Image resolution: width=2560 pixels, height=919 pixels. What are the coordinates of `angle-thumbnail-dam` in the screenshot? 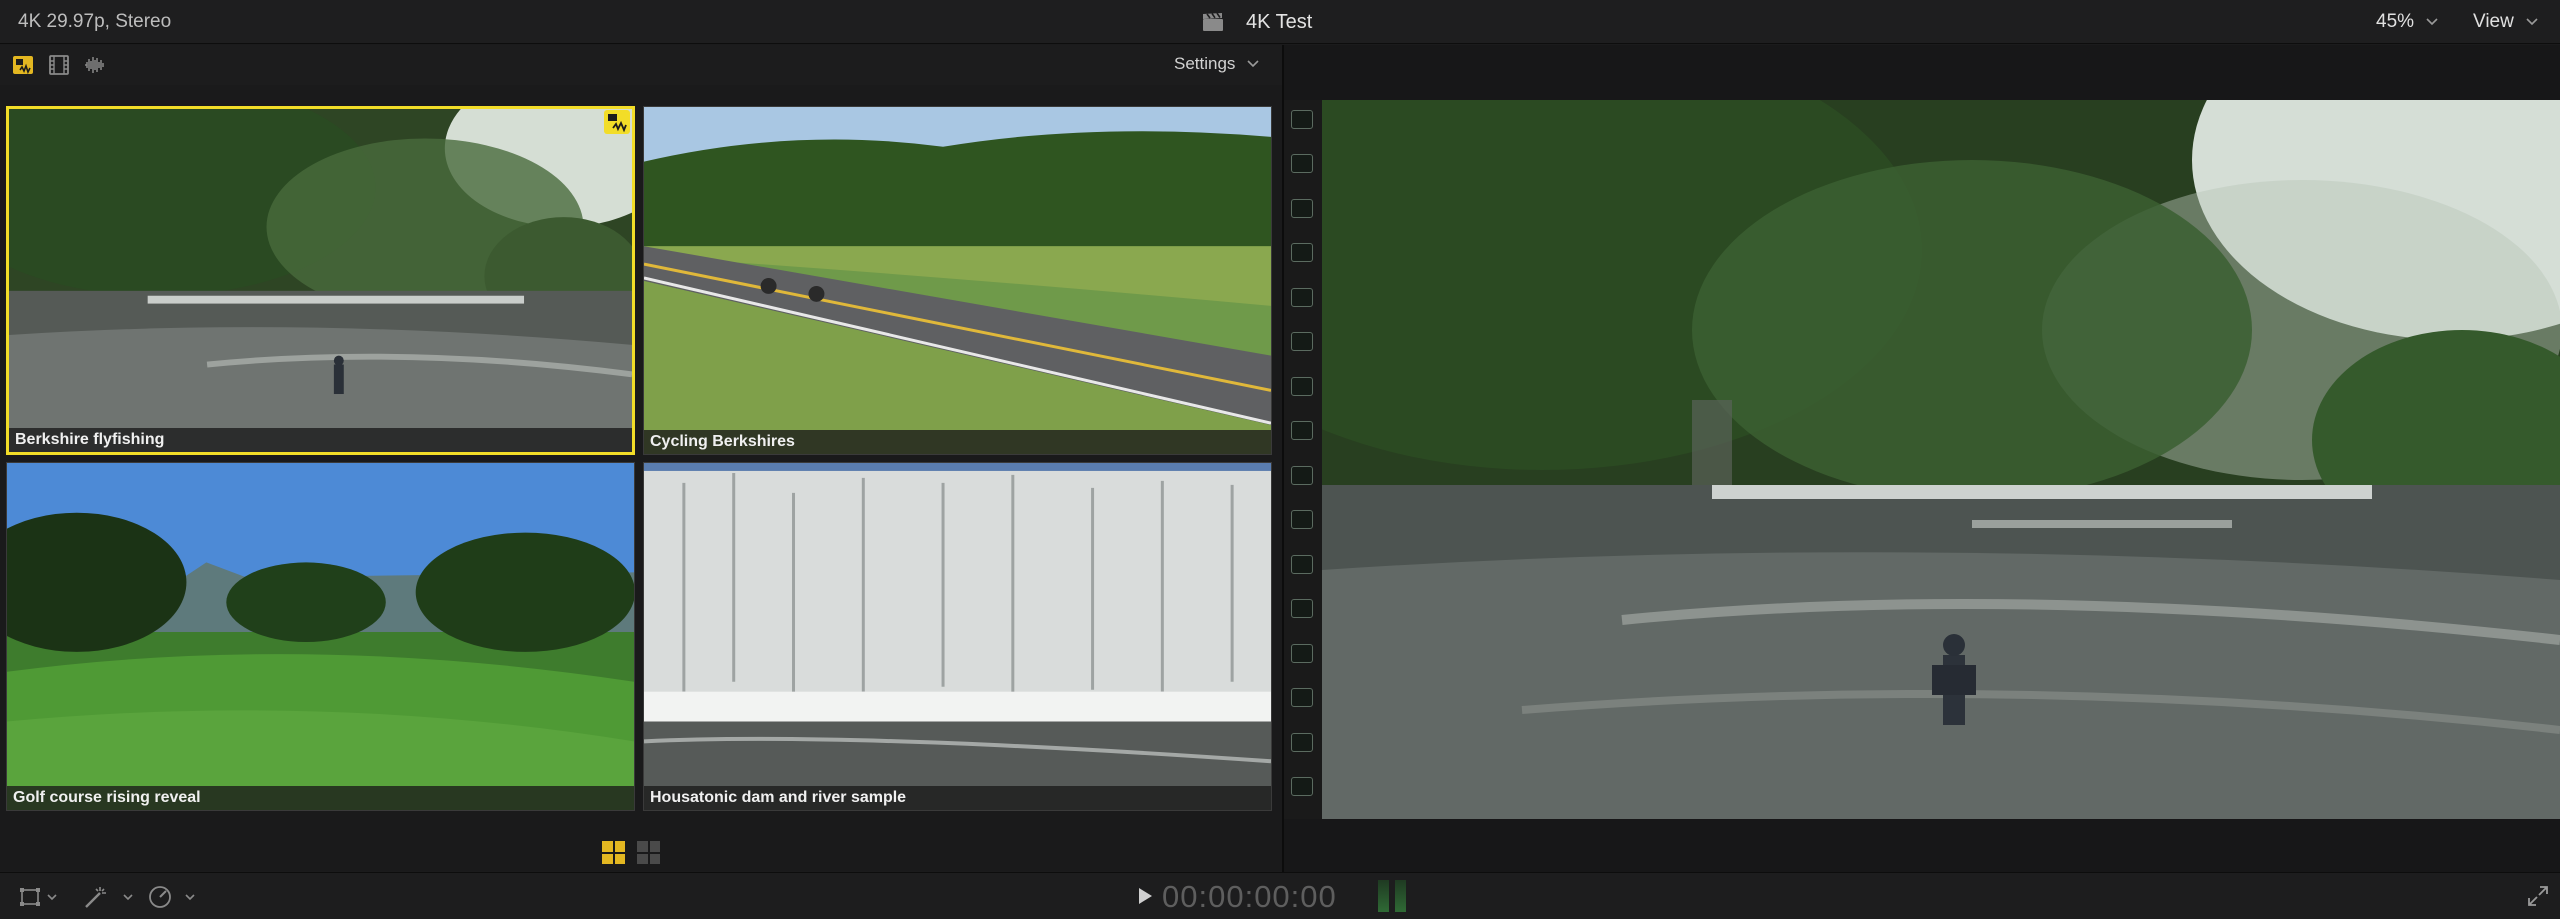 It's located at (957, 636).